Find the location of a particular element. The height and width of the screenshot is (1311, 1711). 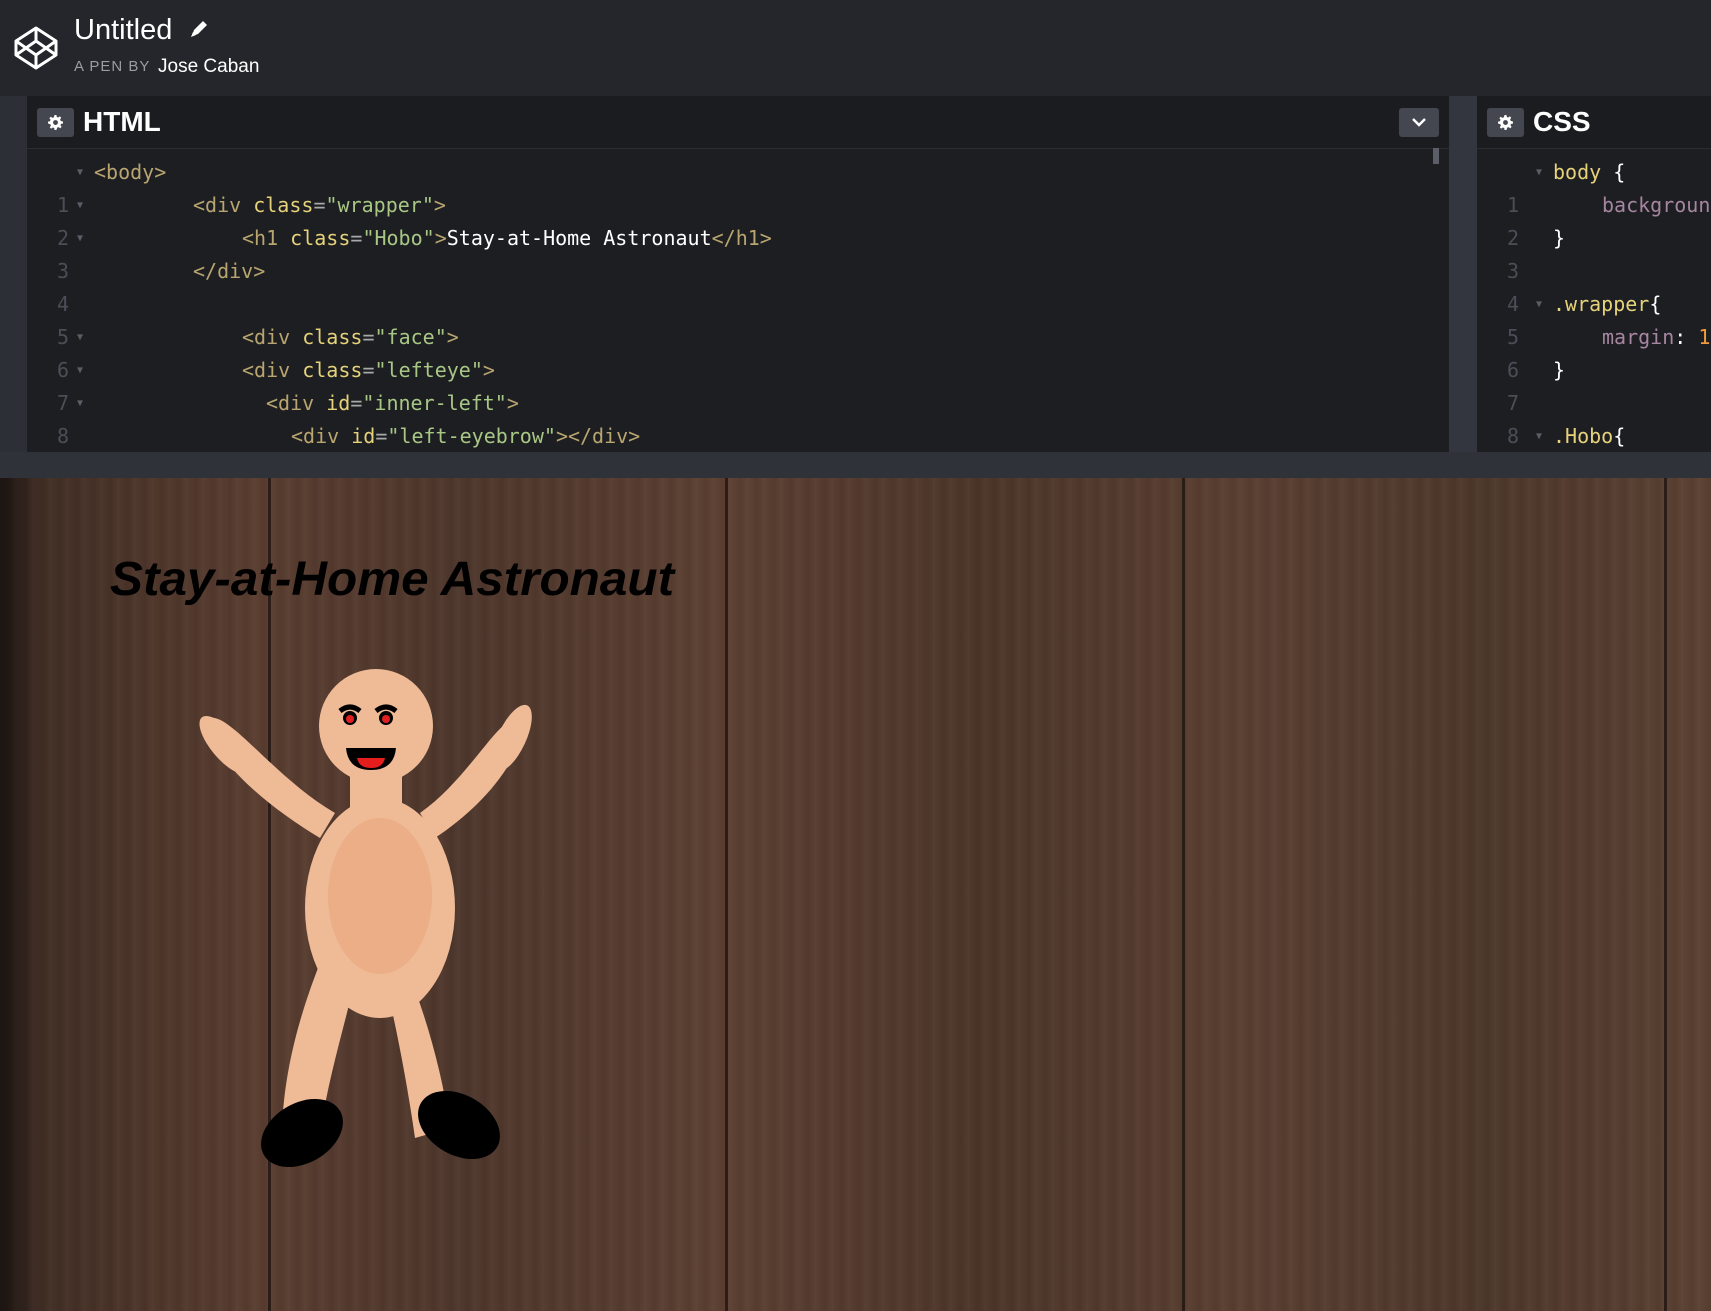

code-line: 5 ▼ .wrapper{ is located at coordinates (1594, 318).